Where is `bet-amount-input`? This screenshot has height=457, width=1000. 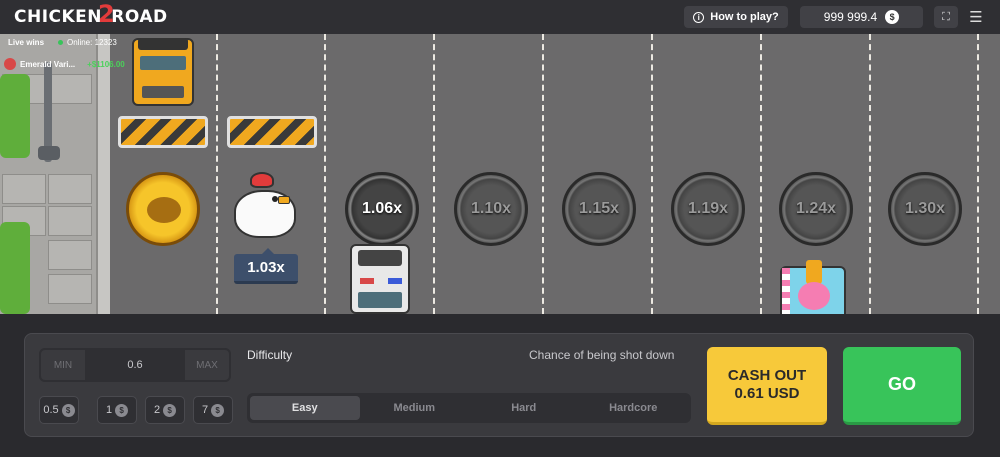 bet-amount-input is located at coordinates (135, 365).